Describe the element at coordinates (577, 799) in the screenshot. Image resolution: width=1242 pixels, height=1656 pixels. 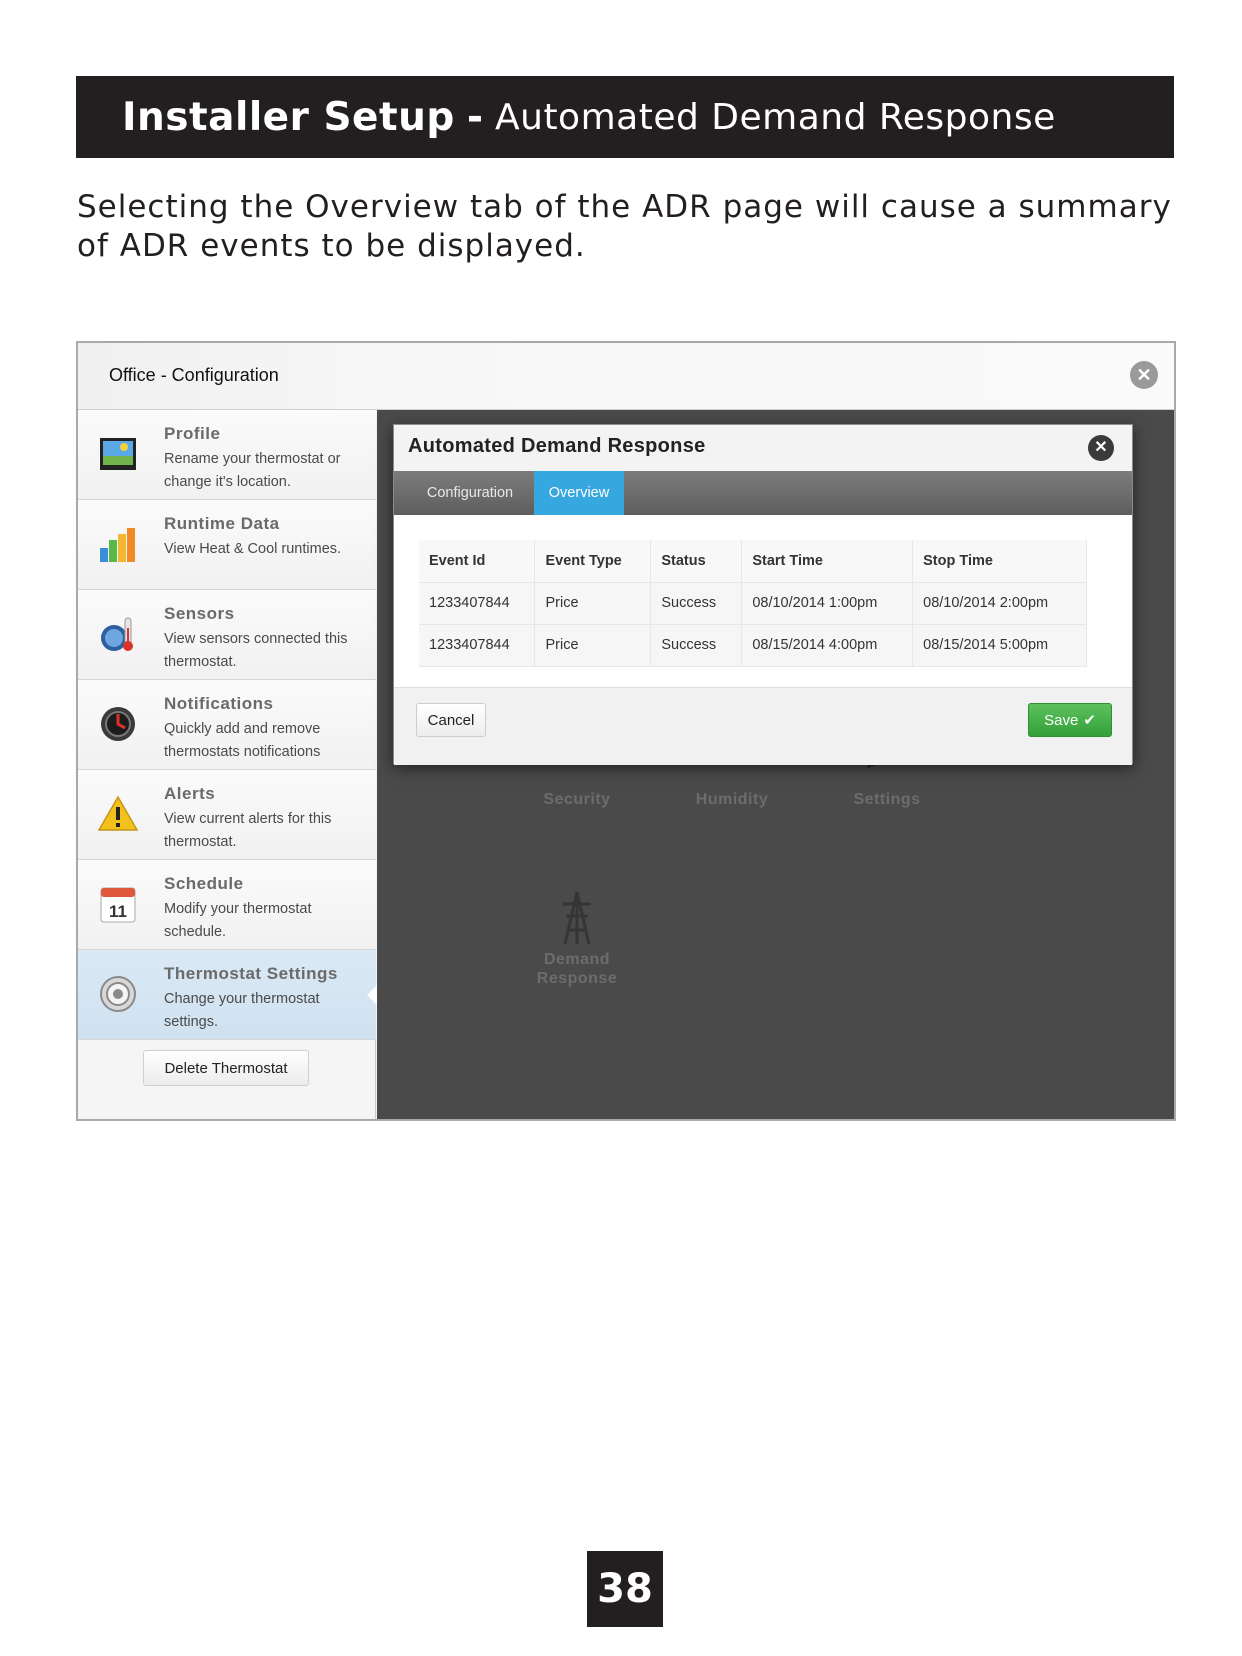
I see `tile-label: Security` at that location.